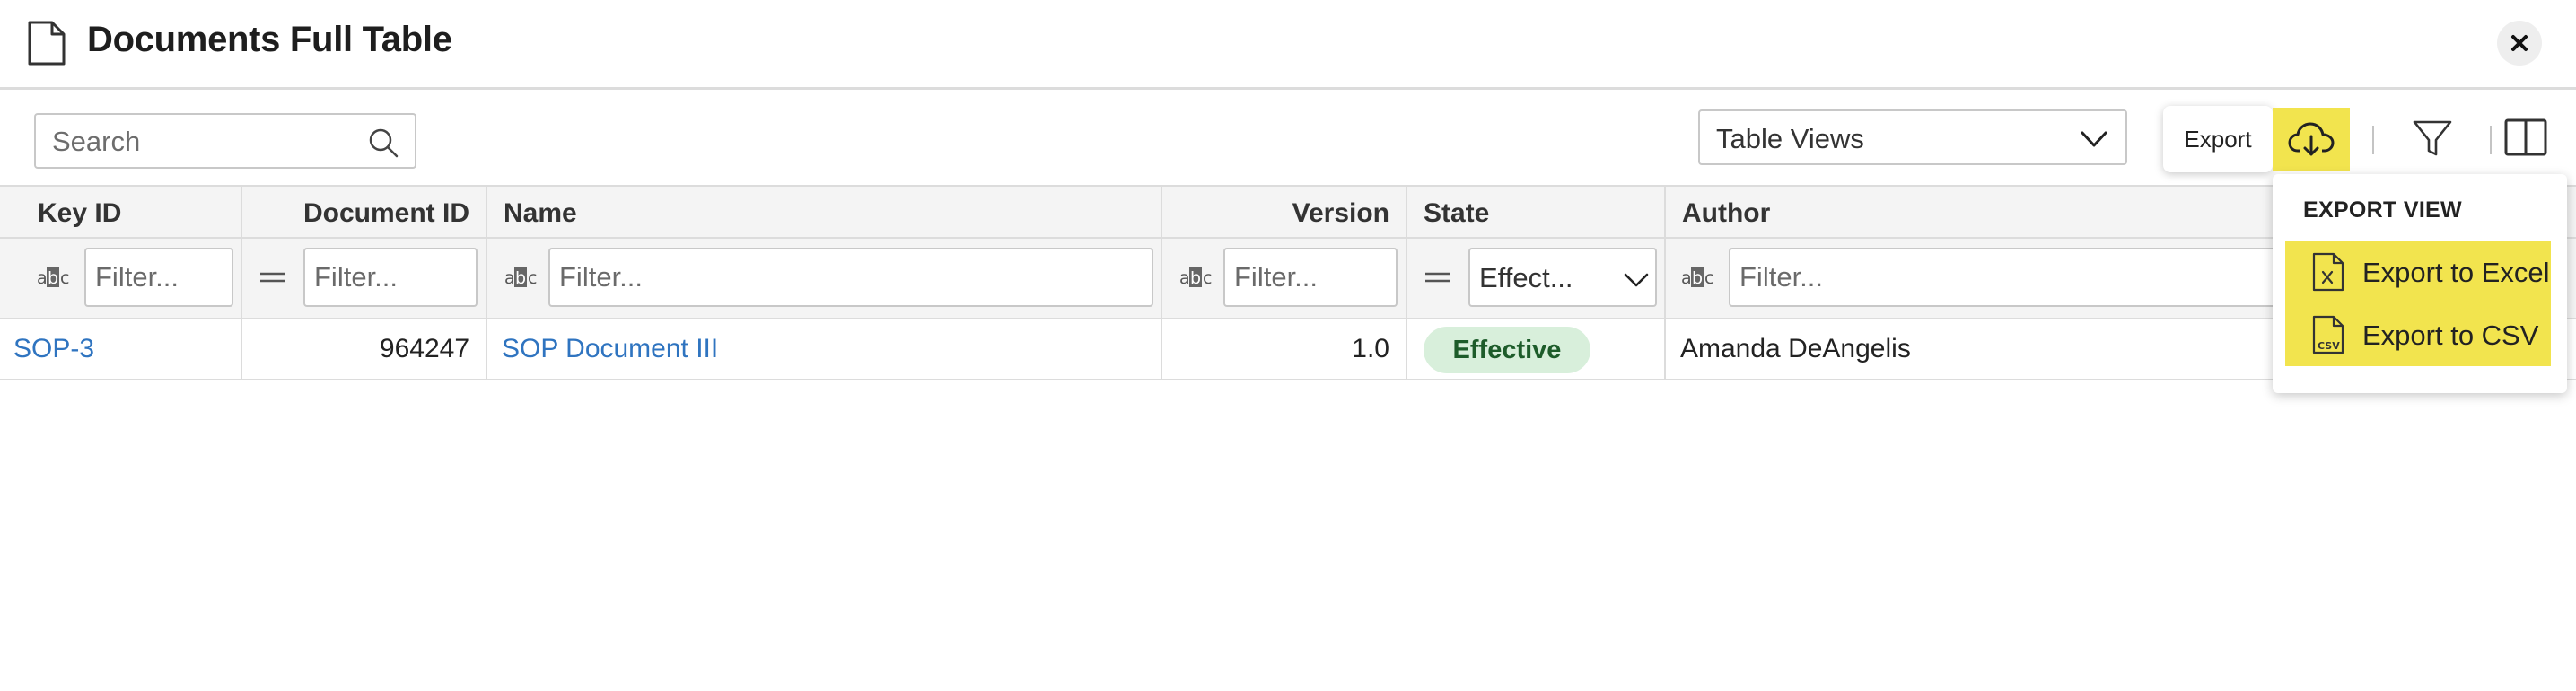 The height and width of the screenshot is (691, 2576). I want to click on export-to-excel-item: Export to Excel, so click(2418, 272).